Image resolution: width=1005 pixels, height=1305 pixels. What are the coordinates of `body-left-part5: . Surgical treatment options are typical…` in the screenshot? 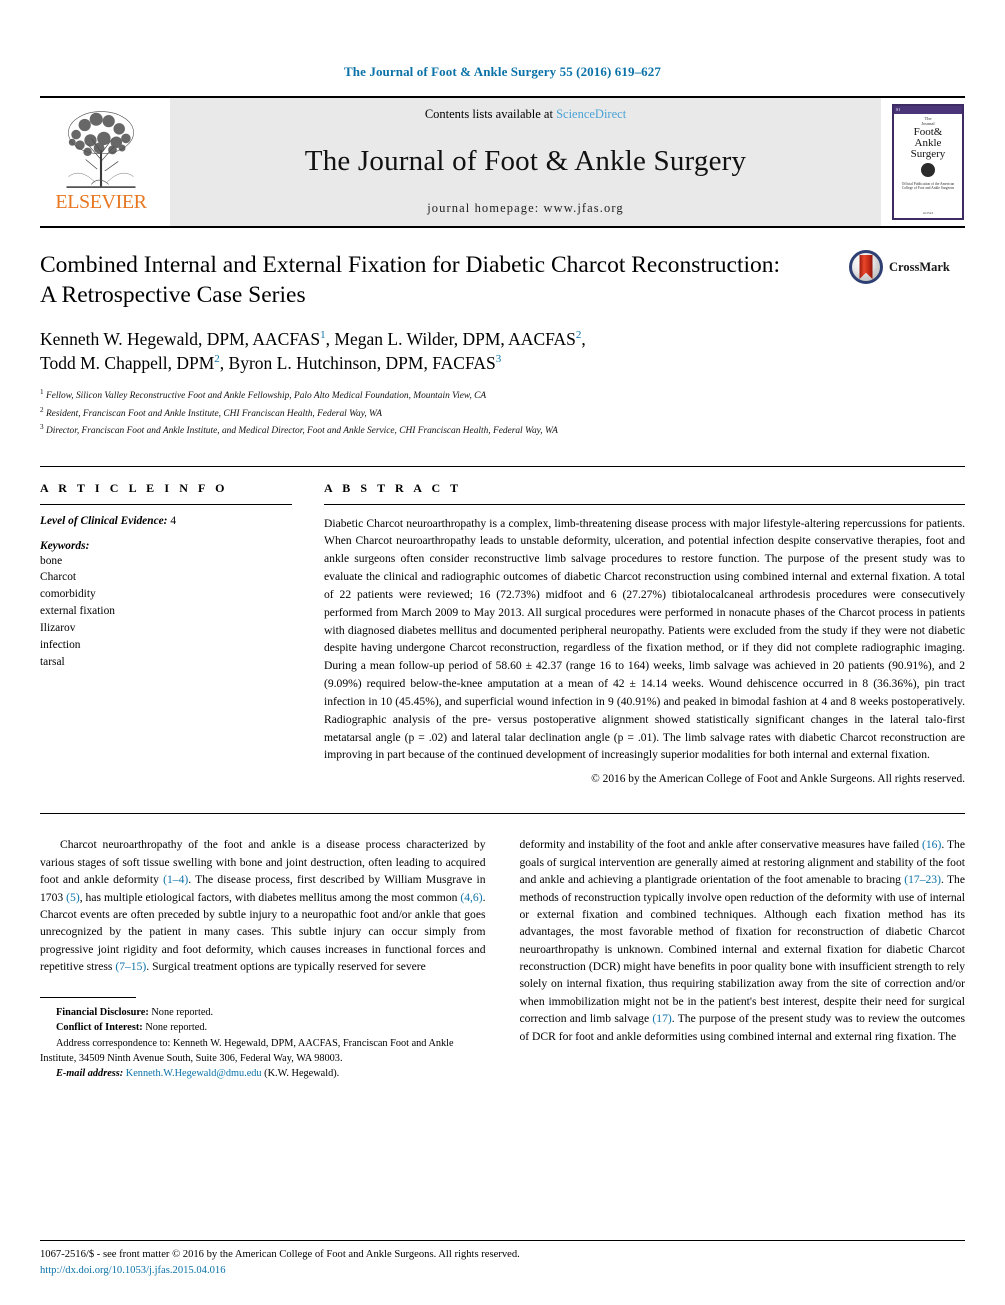 It's located at (286, 967).